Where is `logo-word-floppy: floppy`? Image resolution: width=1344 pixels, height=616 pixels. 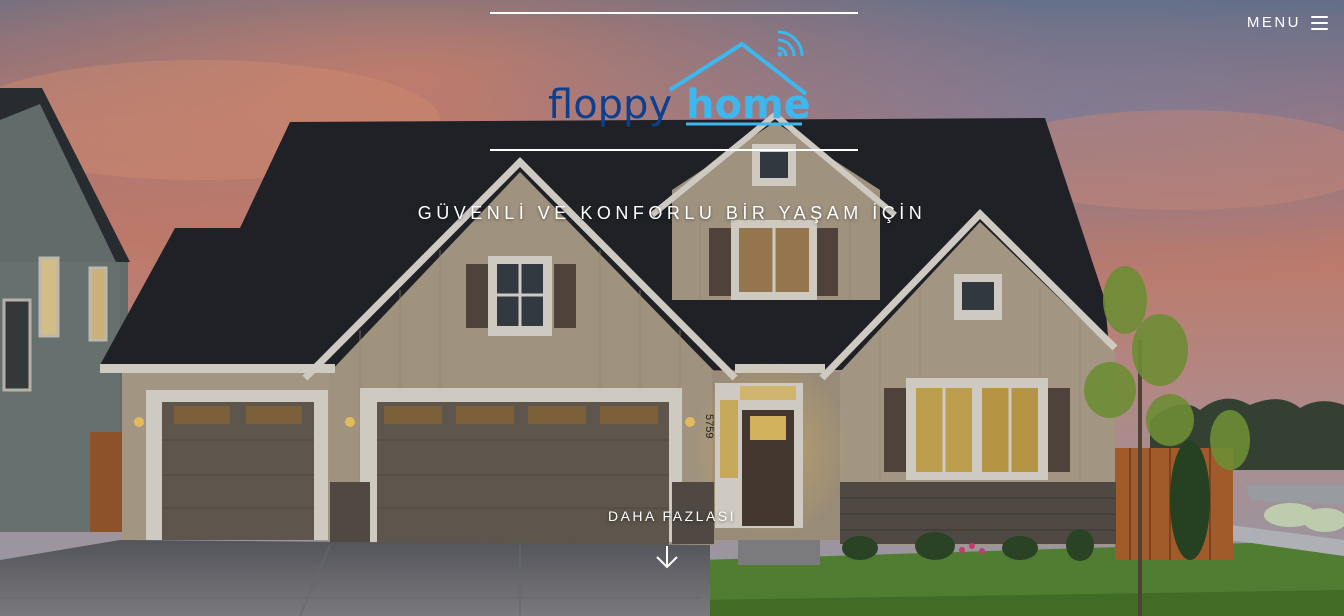
logo-word-floppy: floppy is located at coordinates (610, 105).